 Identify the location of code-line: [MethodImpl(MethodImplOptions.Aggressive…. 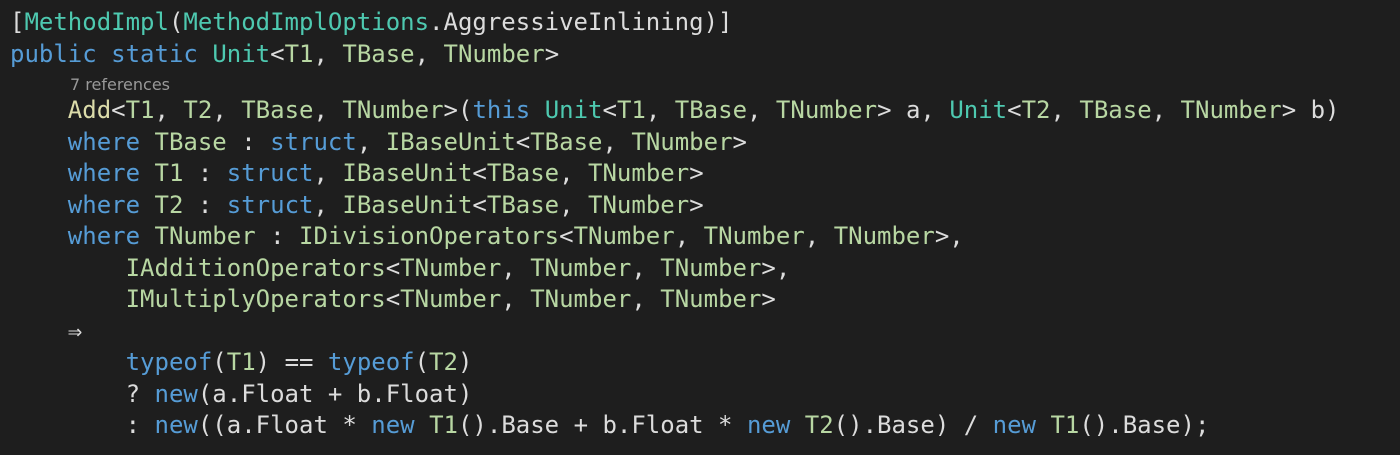
(371, 22).